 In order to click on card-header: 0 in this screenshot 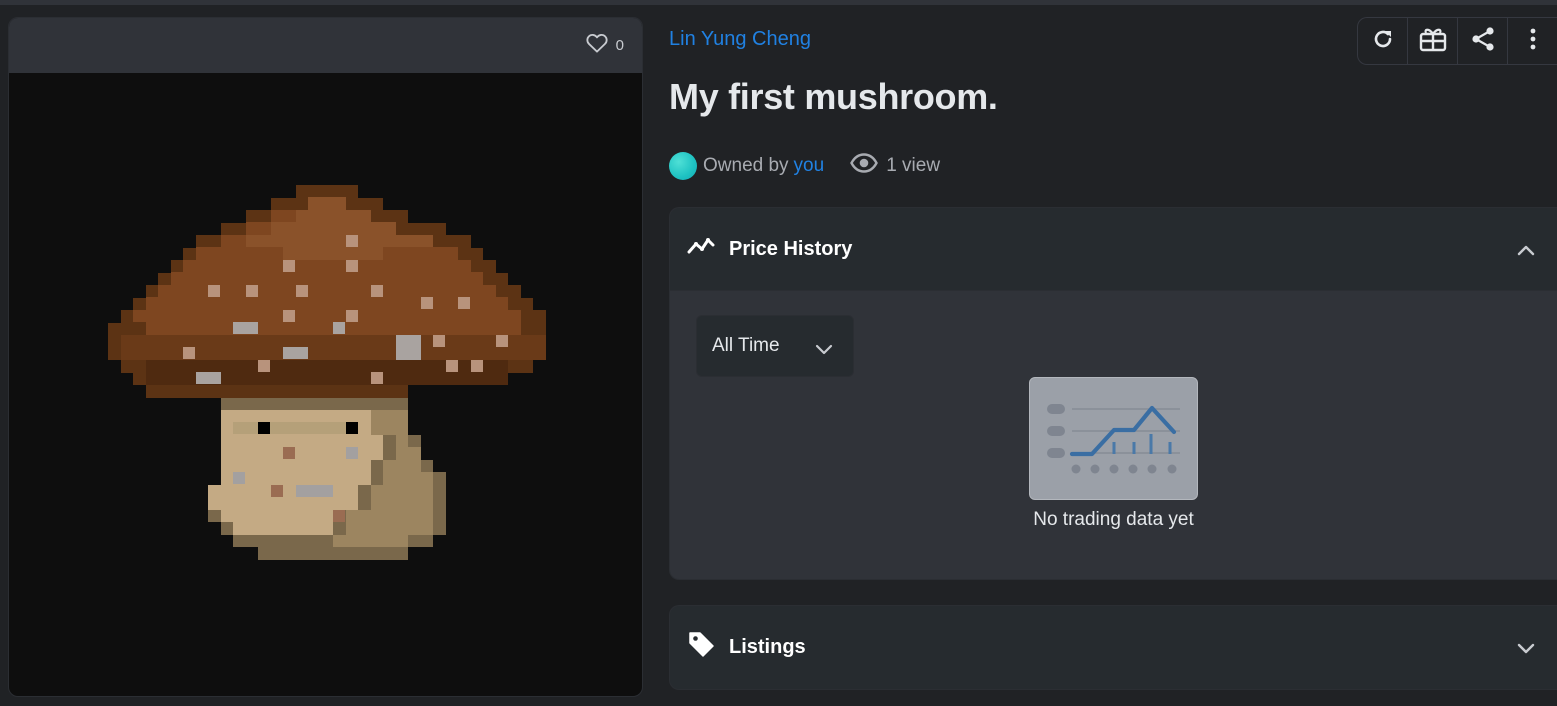, I will do `click(325, 45)`.